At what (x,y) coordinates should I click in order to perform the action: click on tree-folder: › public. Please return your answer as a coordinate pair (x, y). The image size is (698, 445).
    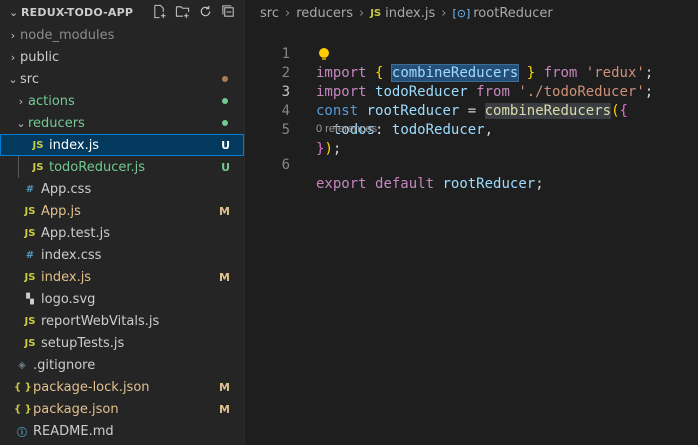
    Looking at the image, I should click on (122, 57).